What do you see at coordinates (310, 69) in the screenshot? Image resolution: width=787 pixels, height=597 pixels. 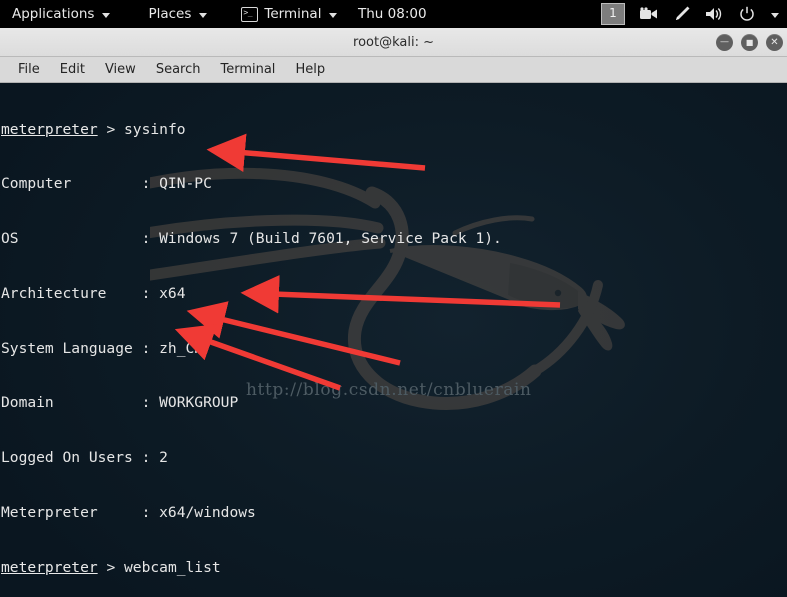 I see `menu-item-help: Help` at bounding box center [310, 69].